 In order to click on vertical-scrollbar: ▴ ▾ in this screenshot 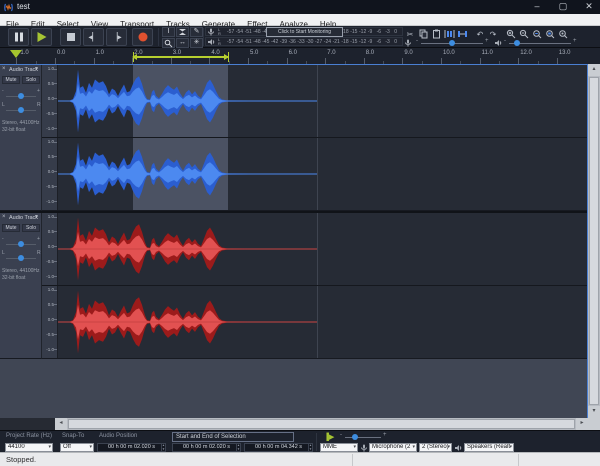, I will do `click(594, 241)`.